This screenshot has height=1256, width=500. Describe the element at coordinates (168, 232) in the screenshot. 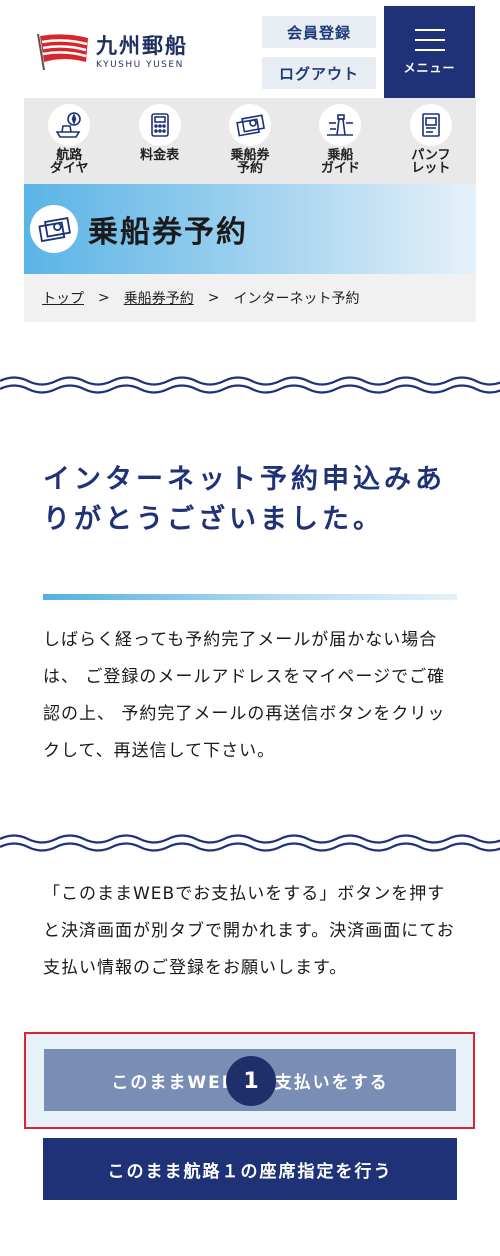

I see `page-title: 乗船券予約` at that location.